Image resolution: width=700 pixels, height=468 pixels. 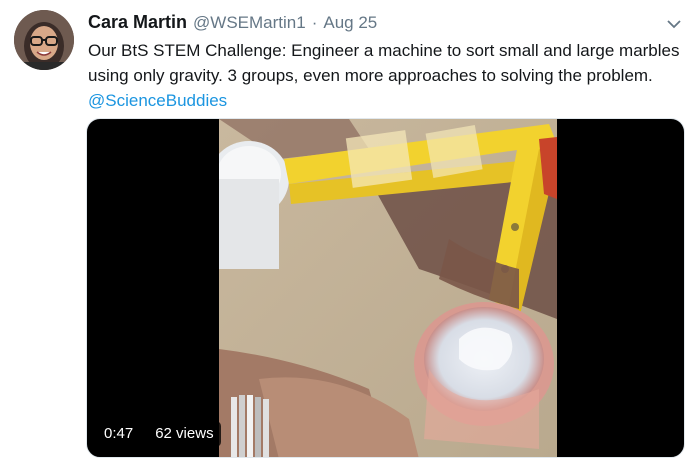 What do you see at coordinates (249, 23) in the screenshot?
I see `user-handle: @WSEMartin1` at bounding box center [249, 23].